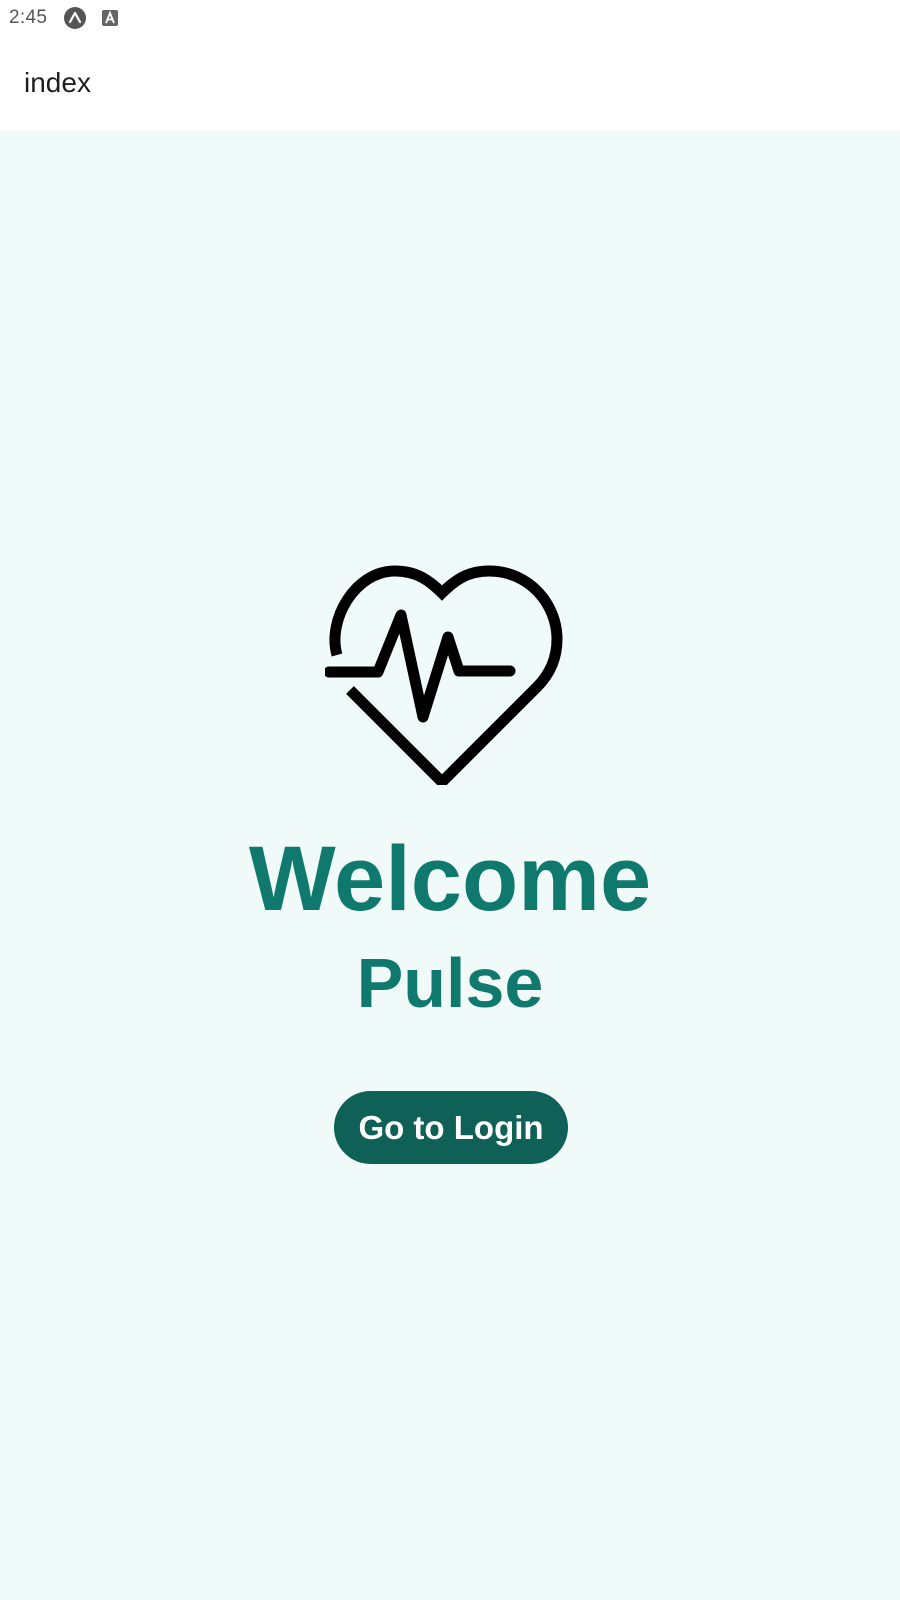  Describe the element at coordinates (450, 879) in the screenshot. I see `welcome-heading: Welcome` at that location.